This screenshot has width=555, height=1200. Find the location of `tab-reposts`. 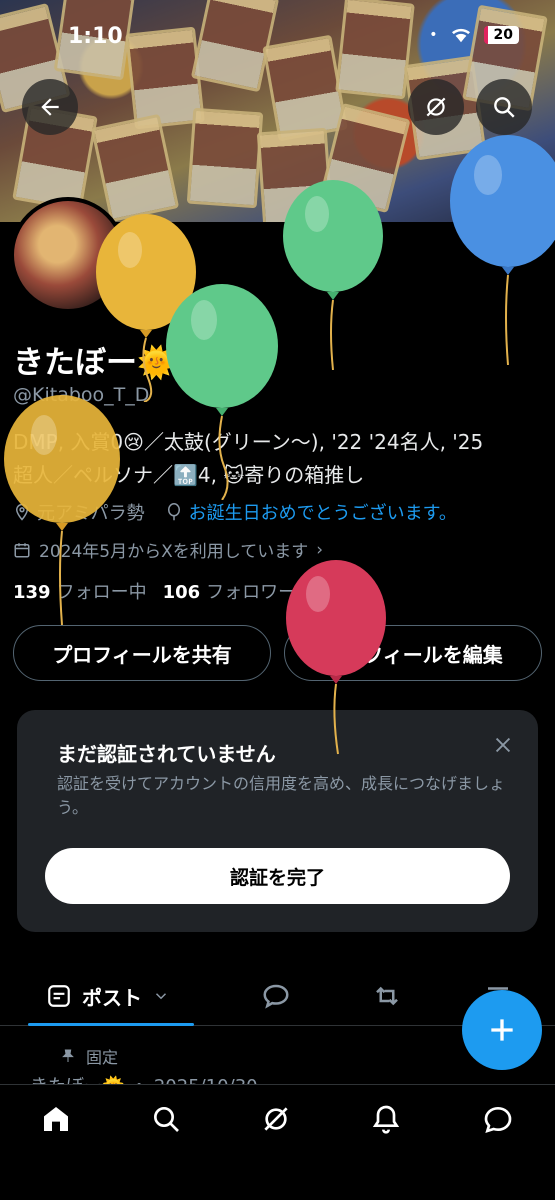

tab-reposts is located at coordinates (387, 996).